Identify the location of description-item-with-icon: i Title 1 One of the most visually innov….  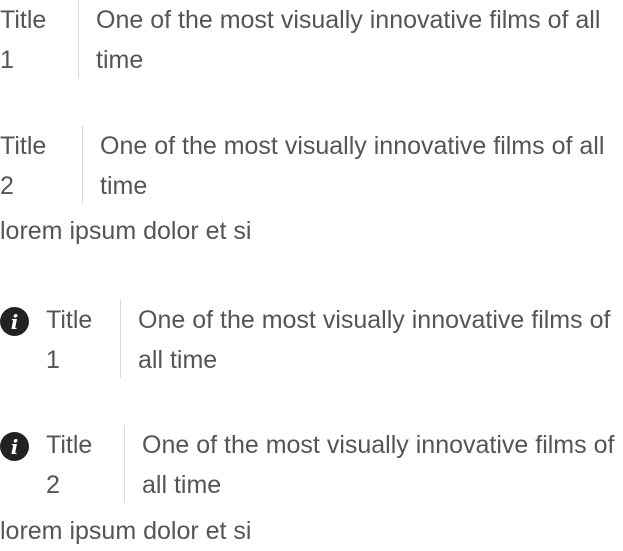
(310, 340).